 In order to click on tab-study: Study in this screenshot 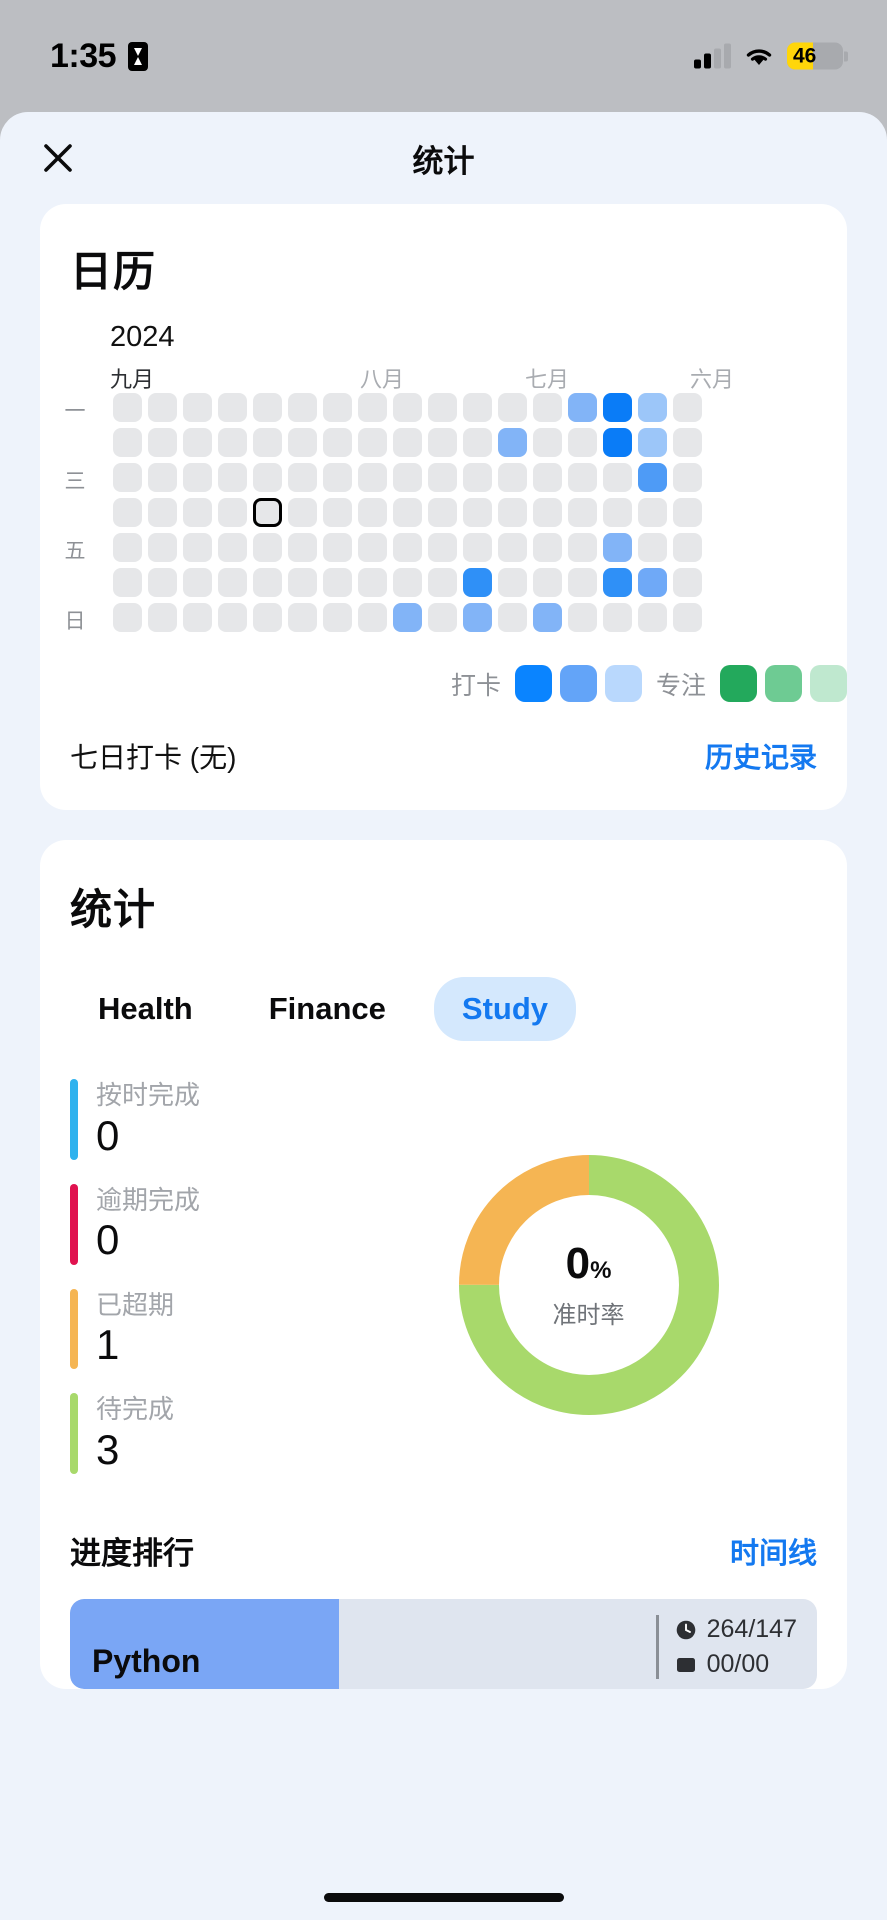, I will do `click(505, 1009)`.